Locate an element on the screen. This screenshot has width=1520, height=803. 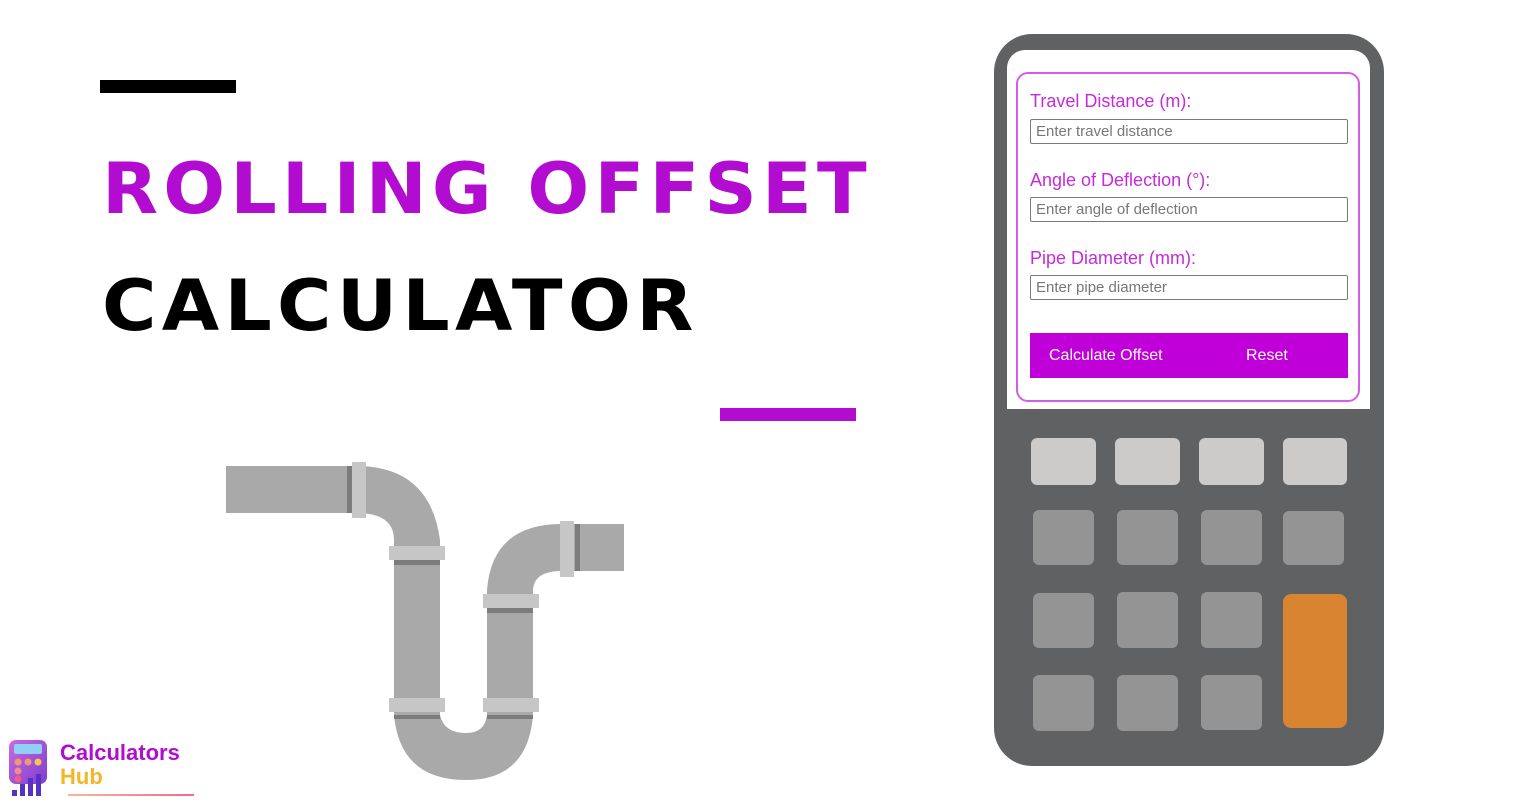
brand-logo: Calculators Hub is located at coordinates (101, 768).